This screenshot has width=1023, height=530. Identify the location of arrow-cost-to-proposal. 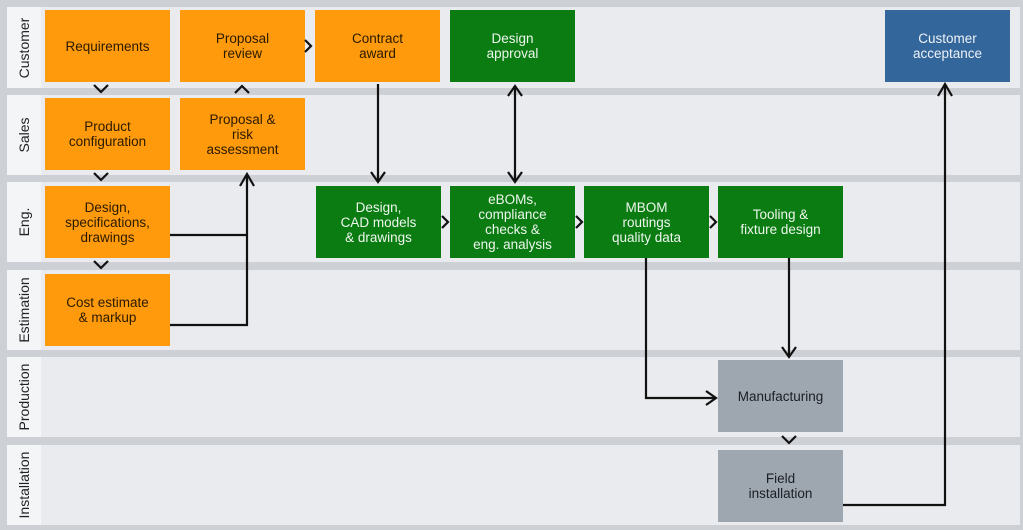
(209, 250).